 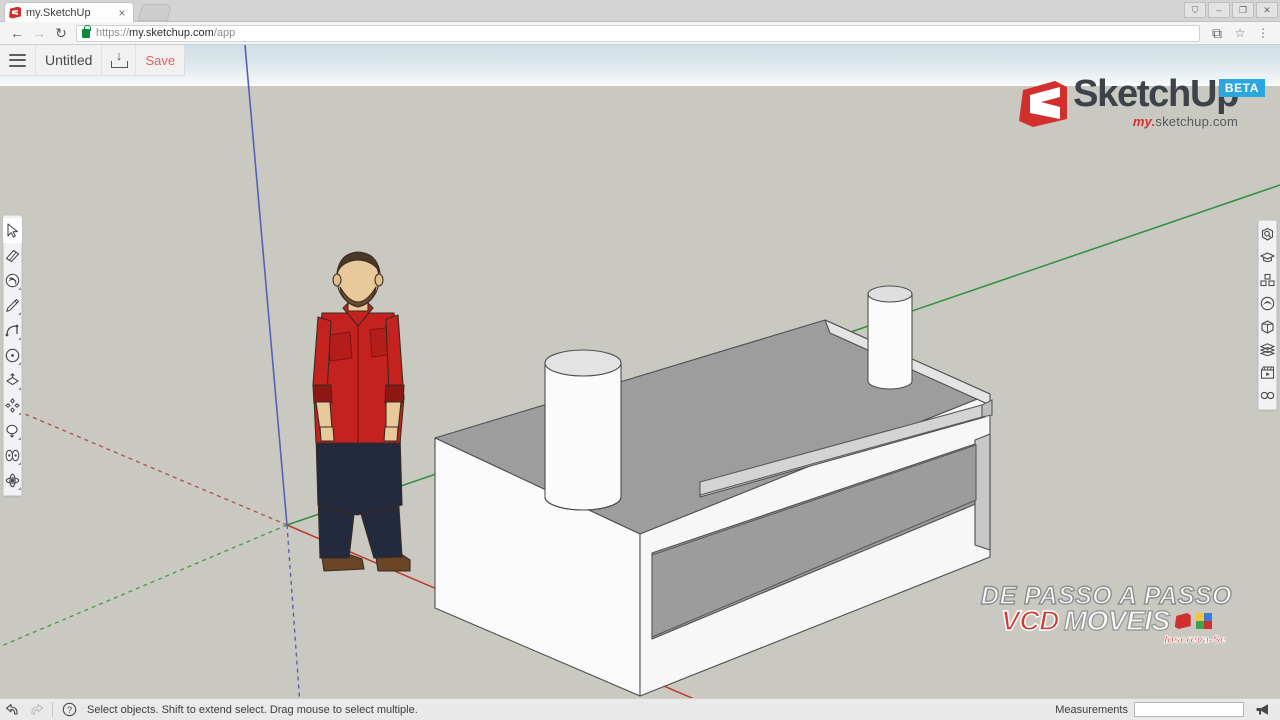 I want to click on layers-panel-button, so click(x=1267, y=349).